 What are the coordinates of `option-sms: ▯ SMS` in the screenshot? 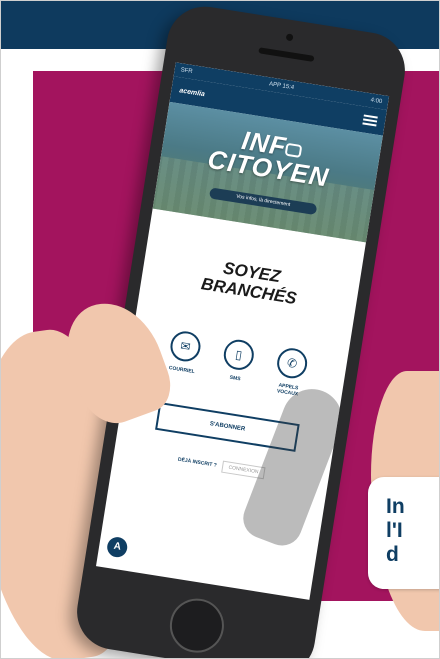 It's located at (237, 363).